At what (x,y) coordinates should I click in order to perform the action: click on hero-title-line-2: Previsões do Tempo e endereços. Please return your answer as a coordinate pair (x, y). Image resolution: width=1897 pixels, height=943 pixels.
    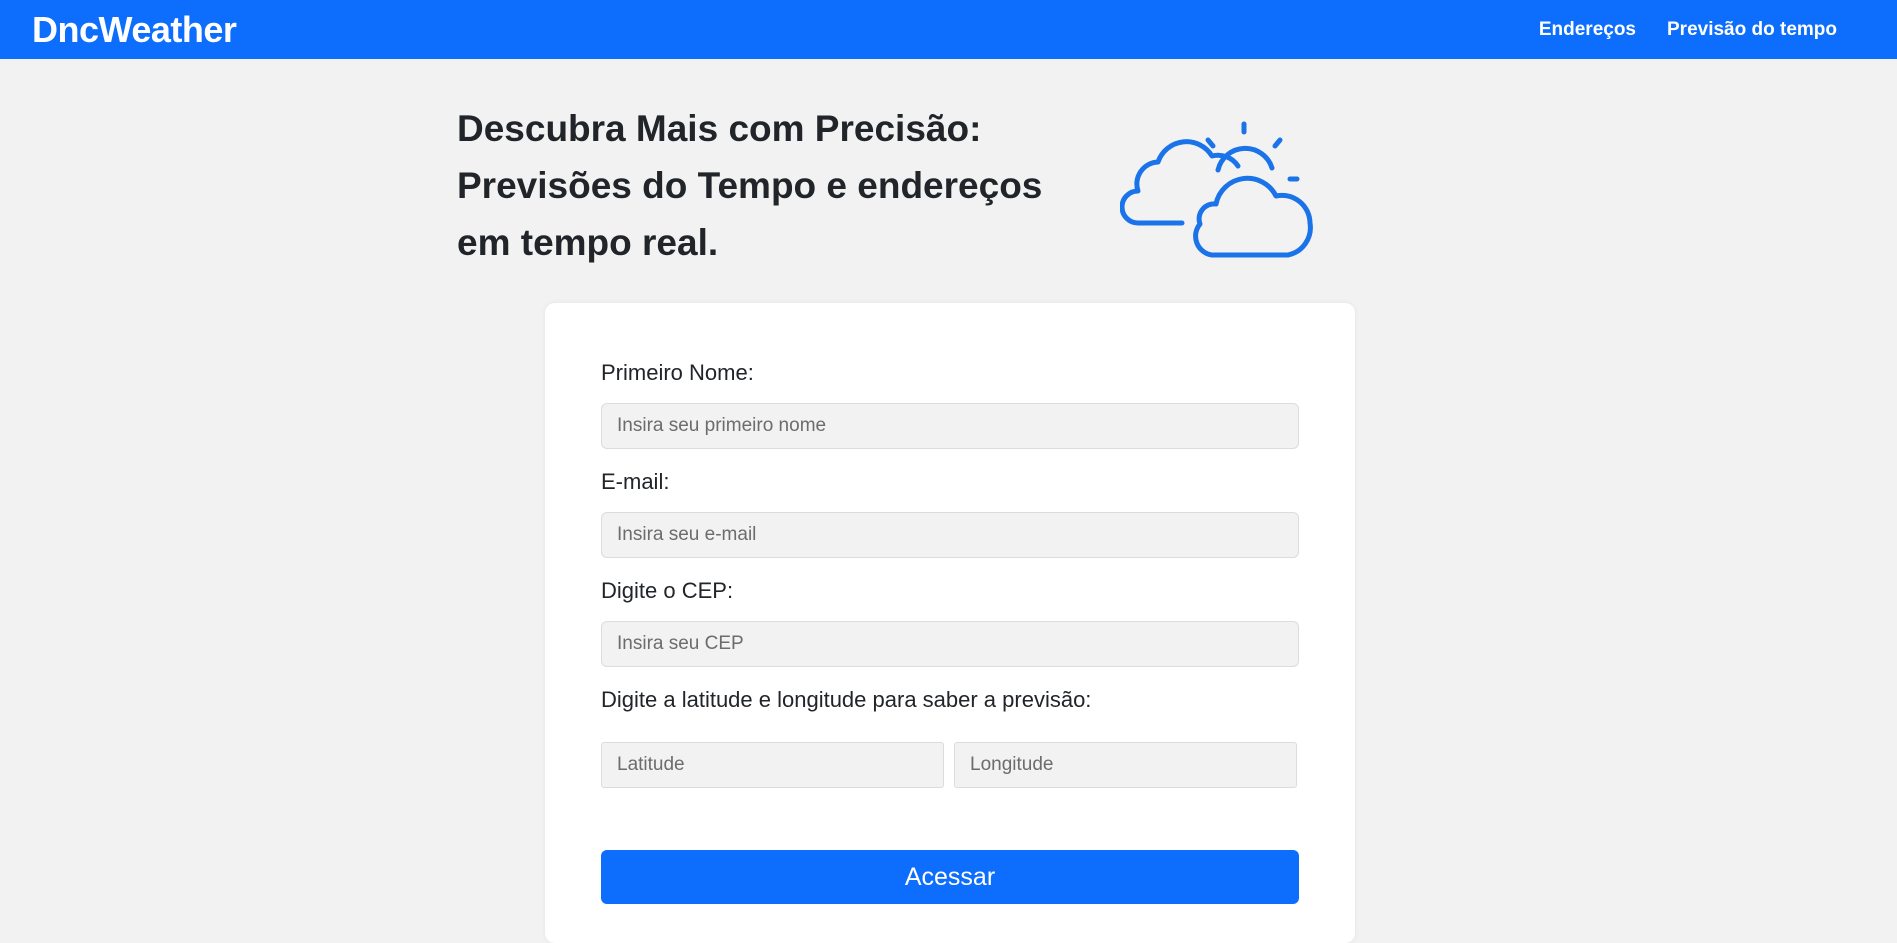
    Looking at the image, I should click on (750, 185).